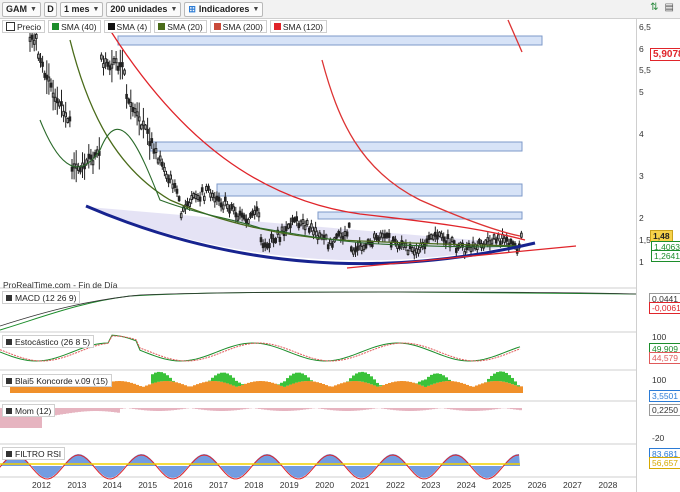  I want to click on indicators-button: ⊞ Indicadores ▼, so click(223, 9).